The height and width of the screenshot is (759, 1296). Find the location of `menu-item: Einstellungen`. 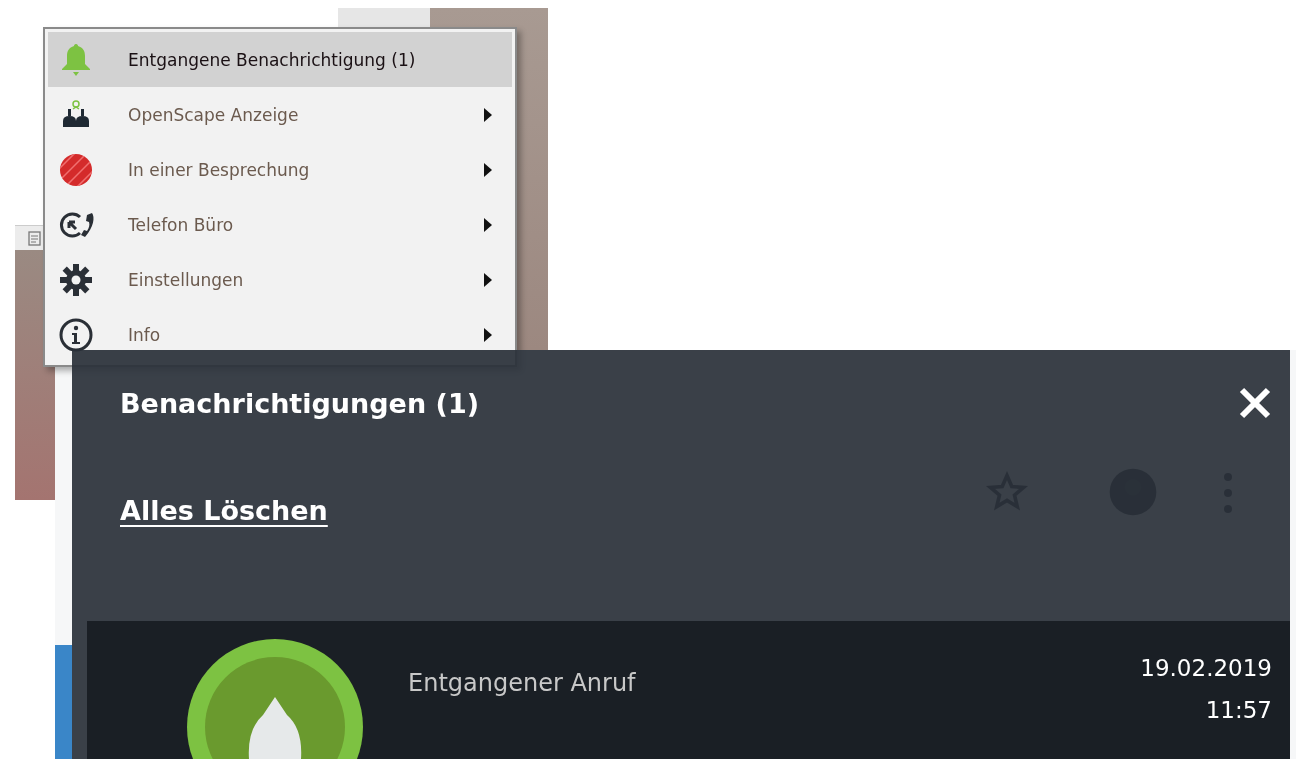

menu-item: Einstellungen is located at coordinates (280, 279).